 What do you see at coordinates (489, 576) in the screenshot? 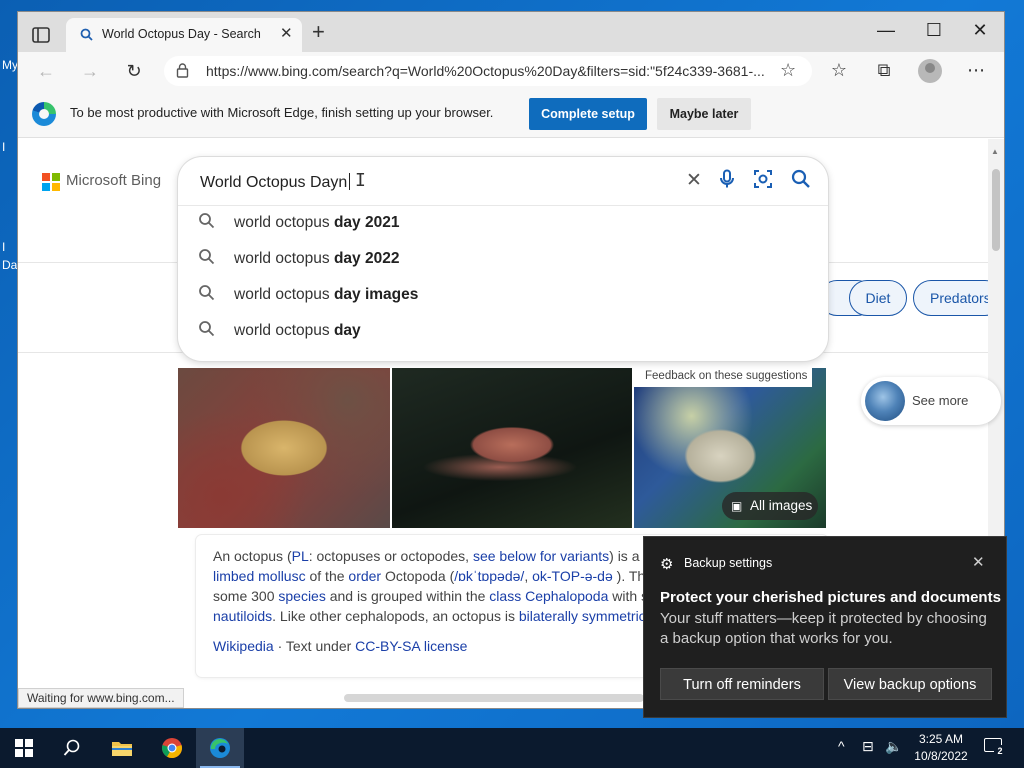
I see `link: /ɒkˈtɒpədə/` at bounding box center [489, 576].